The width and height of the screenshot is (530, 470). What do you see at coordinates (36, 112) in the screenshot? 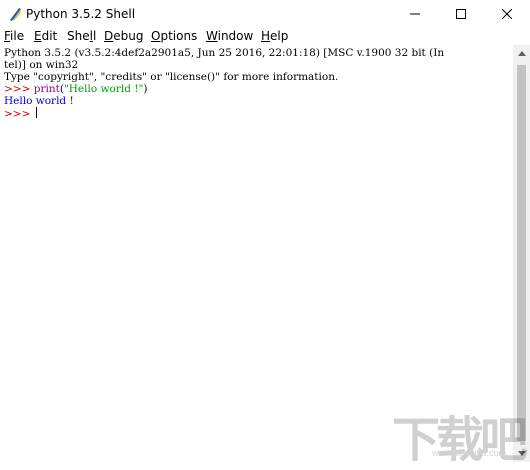
I see `text-cursor` at bounding box center [36, 112].